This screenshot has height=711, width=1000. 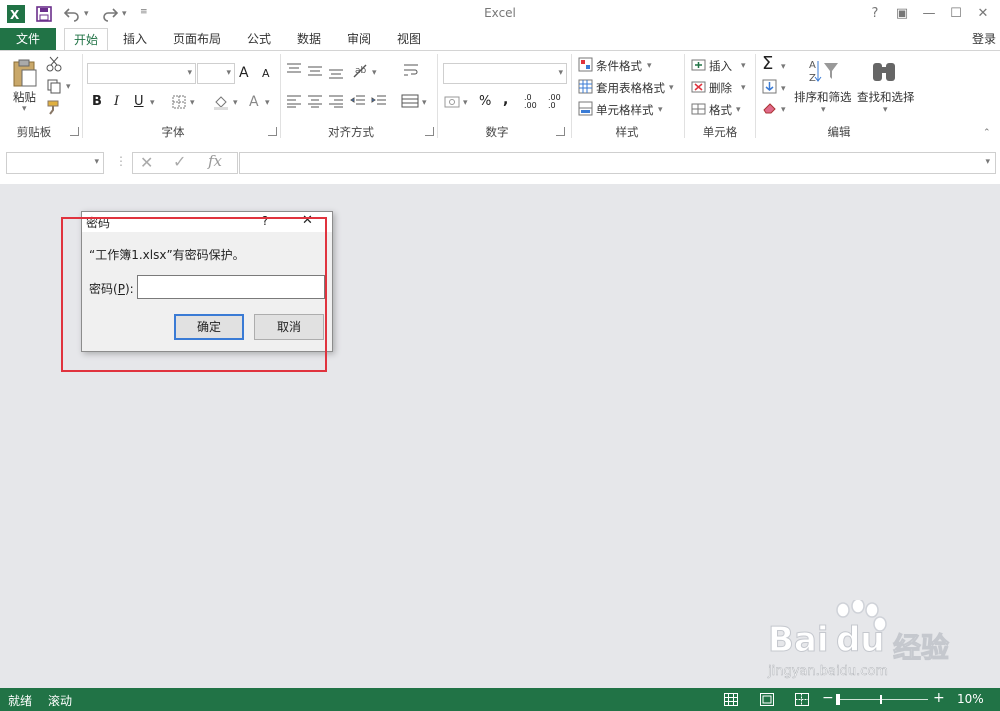 I want to click on sort-filter-dropdown-icon: ▾, so click(x=823, y=110).